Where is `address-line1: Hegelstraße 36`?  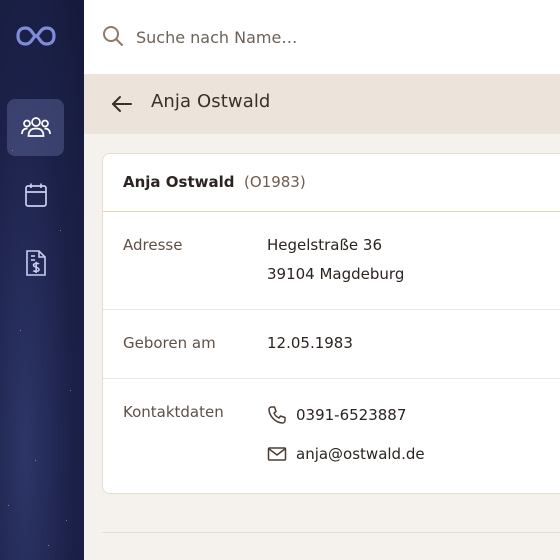 address-line1: Hegelstraße 36 is located at coordinates (325, 245).